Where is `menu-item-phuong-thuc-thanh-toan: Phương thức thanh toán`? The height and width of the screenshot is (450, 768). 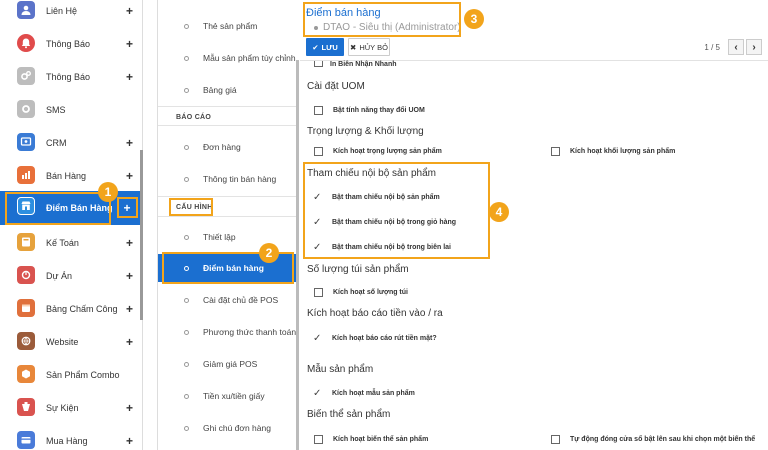
menu-item-phuong-thuc-thanh-toan: Phương thức thanh toán is located at coordinates (228, 332).